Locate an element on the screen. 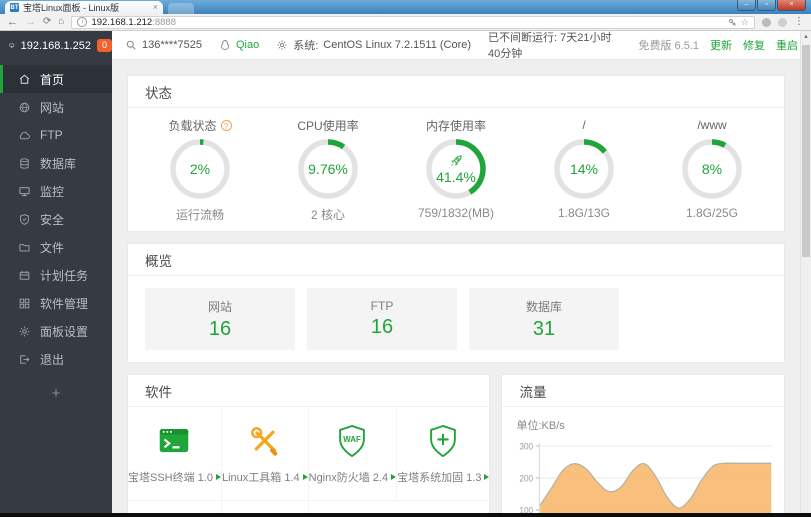  phone-group: 136****7525 is located at coordinates (163, 45).